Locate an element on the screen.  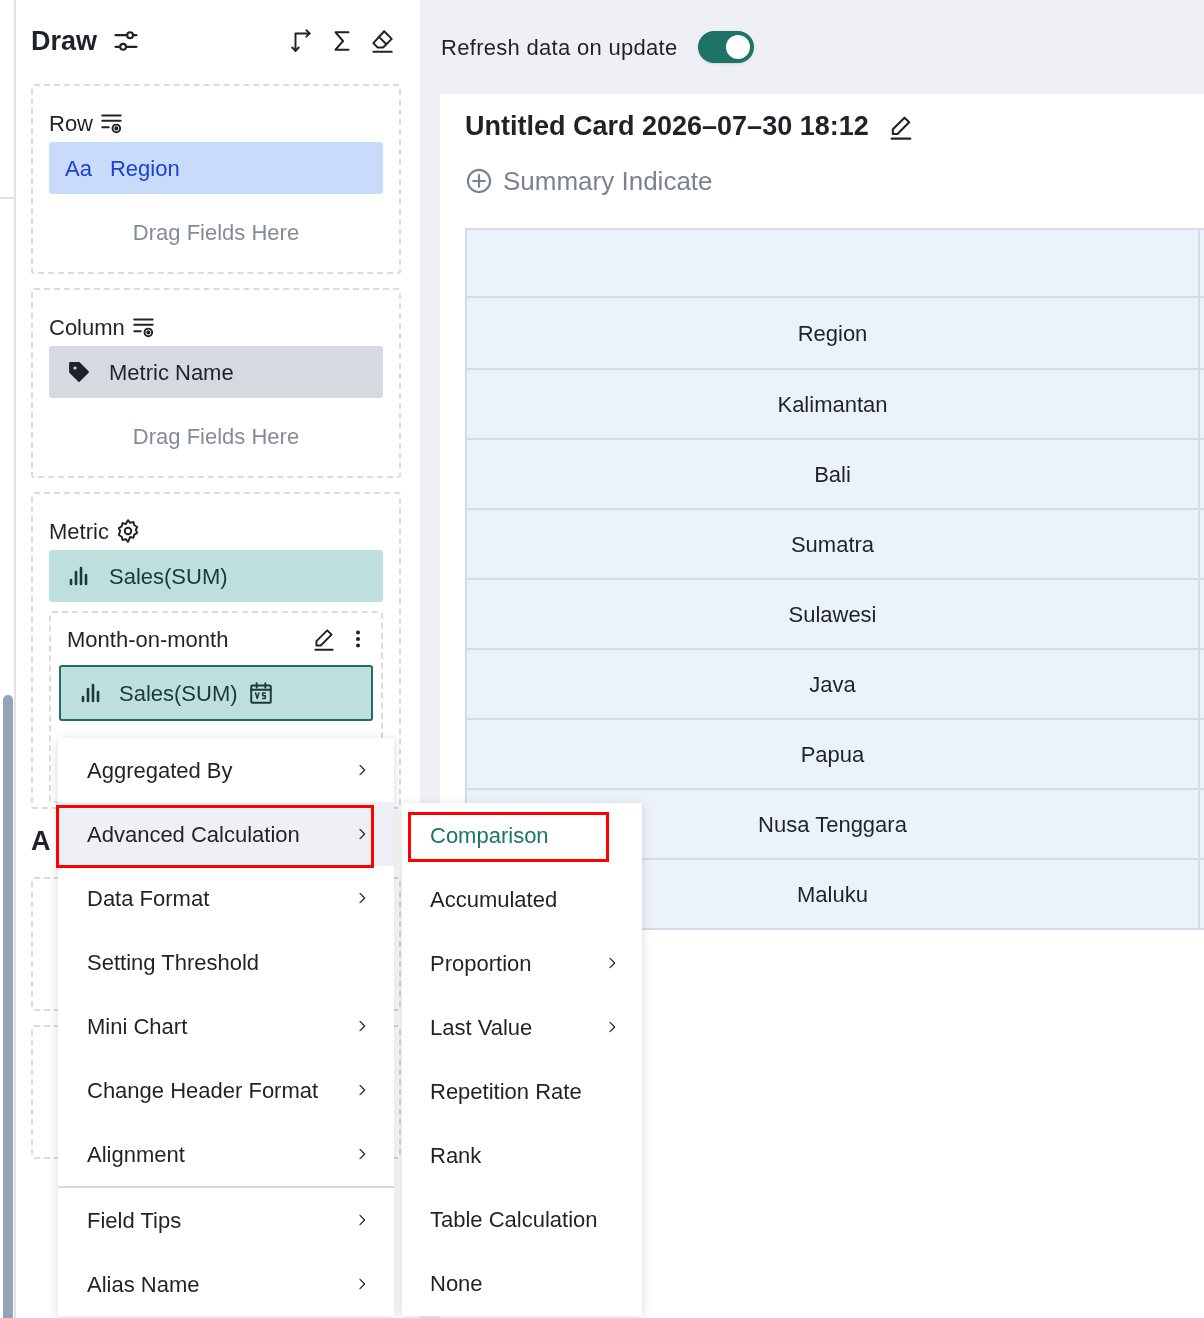
edit-icon is located at coordinates (324, 639).